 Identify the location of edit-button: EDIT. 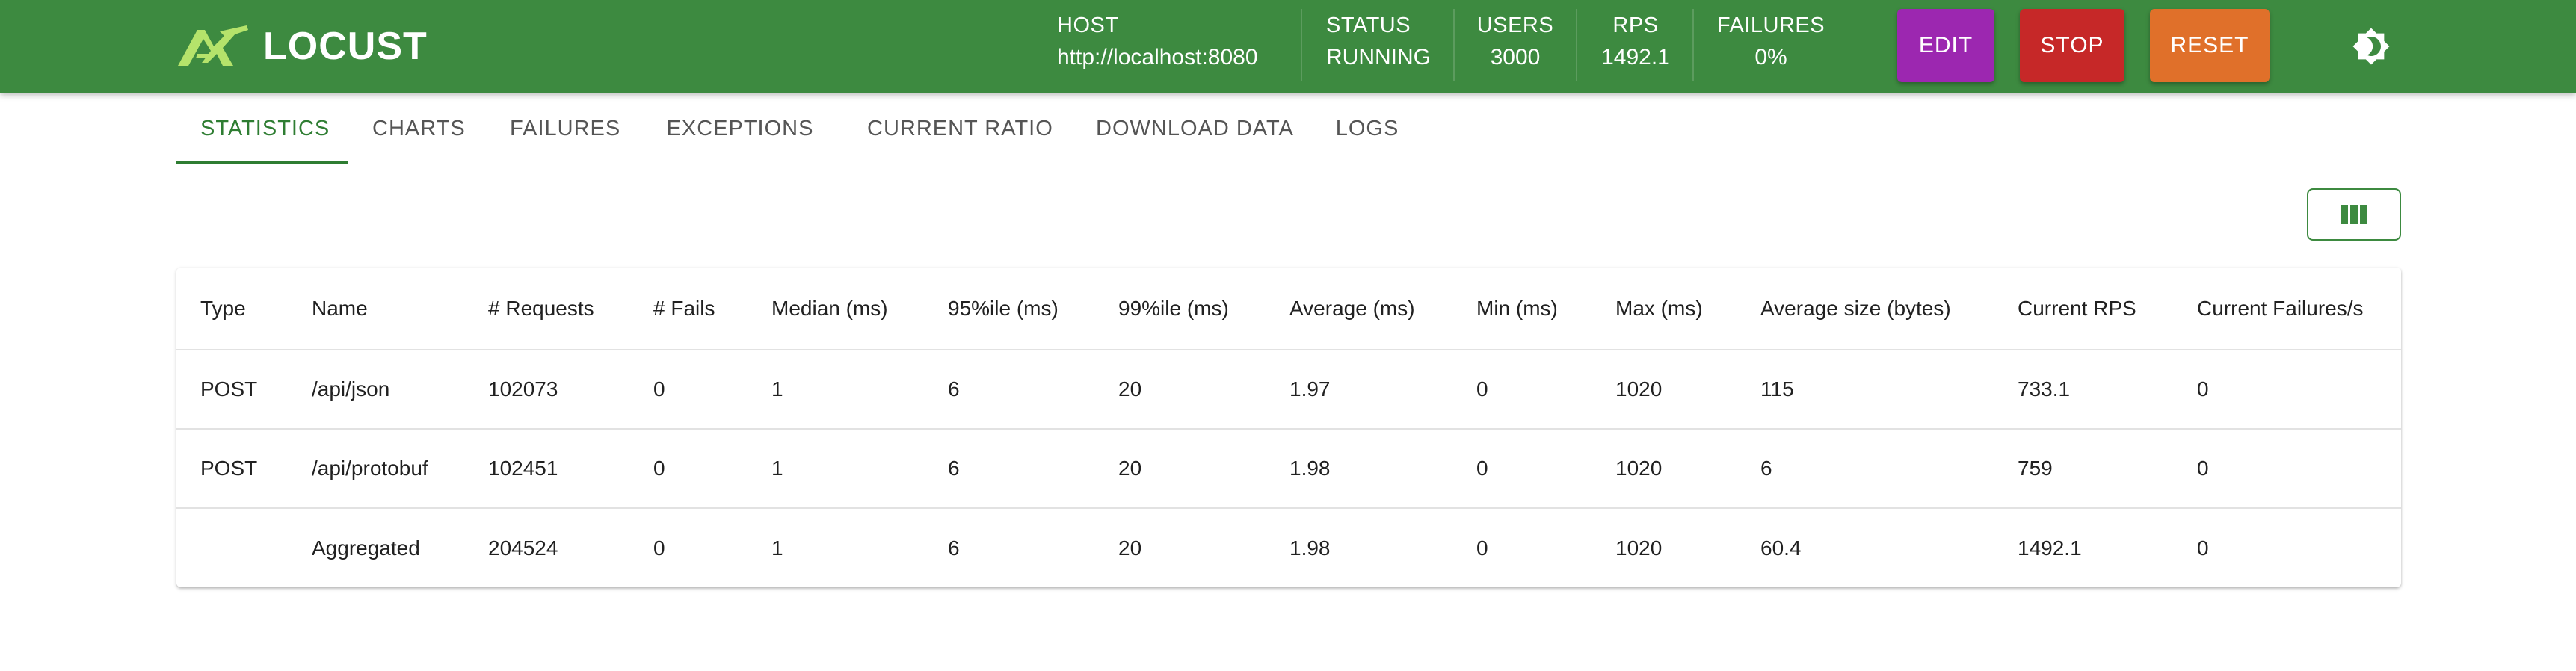
(1945, 45).